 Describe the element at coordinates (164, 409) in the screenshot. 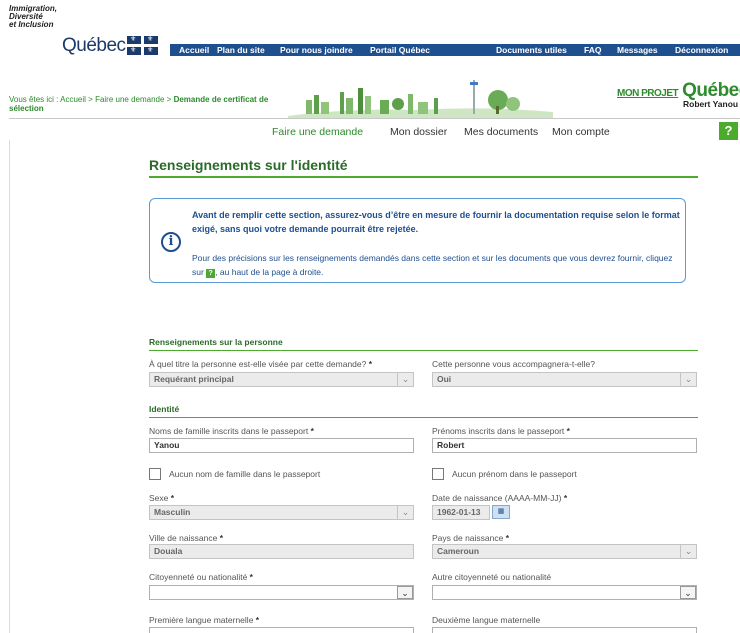

I see `section-title-identity: Identité` at that location.